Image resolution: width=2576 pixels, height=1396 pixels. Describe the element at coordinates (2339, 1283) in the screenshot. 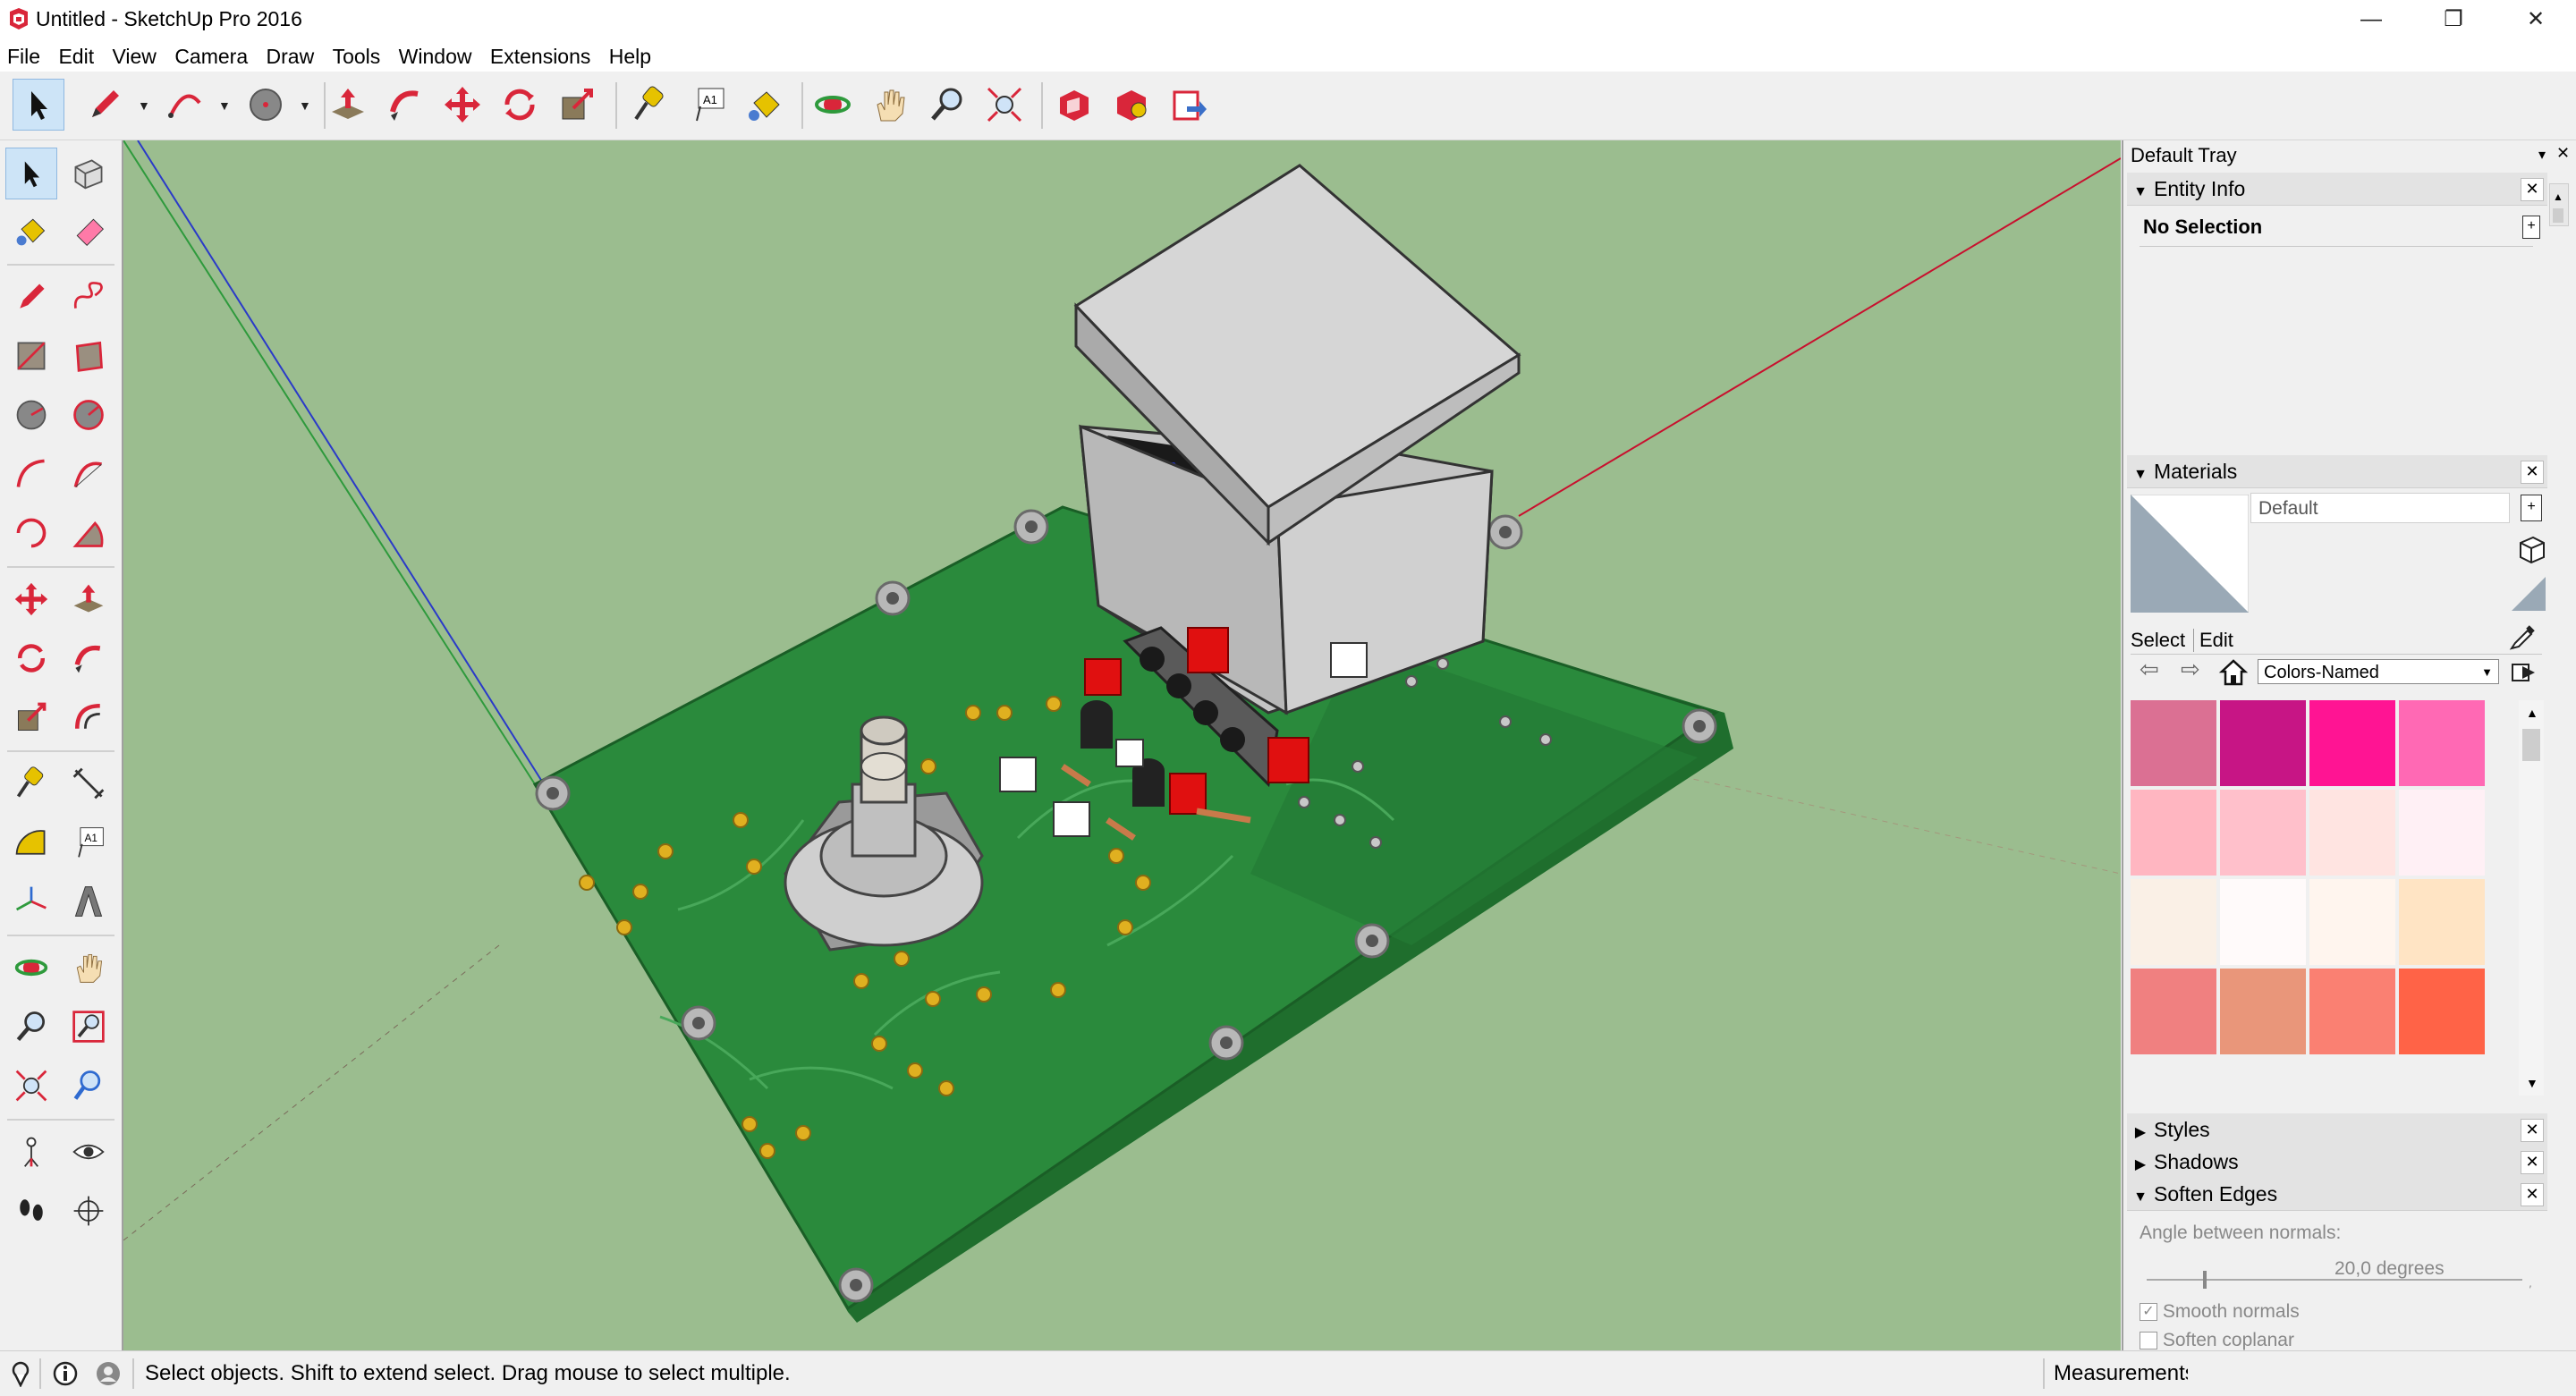

I see `angle-slider: ′` at that location.